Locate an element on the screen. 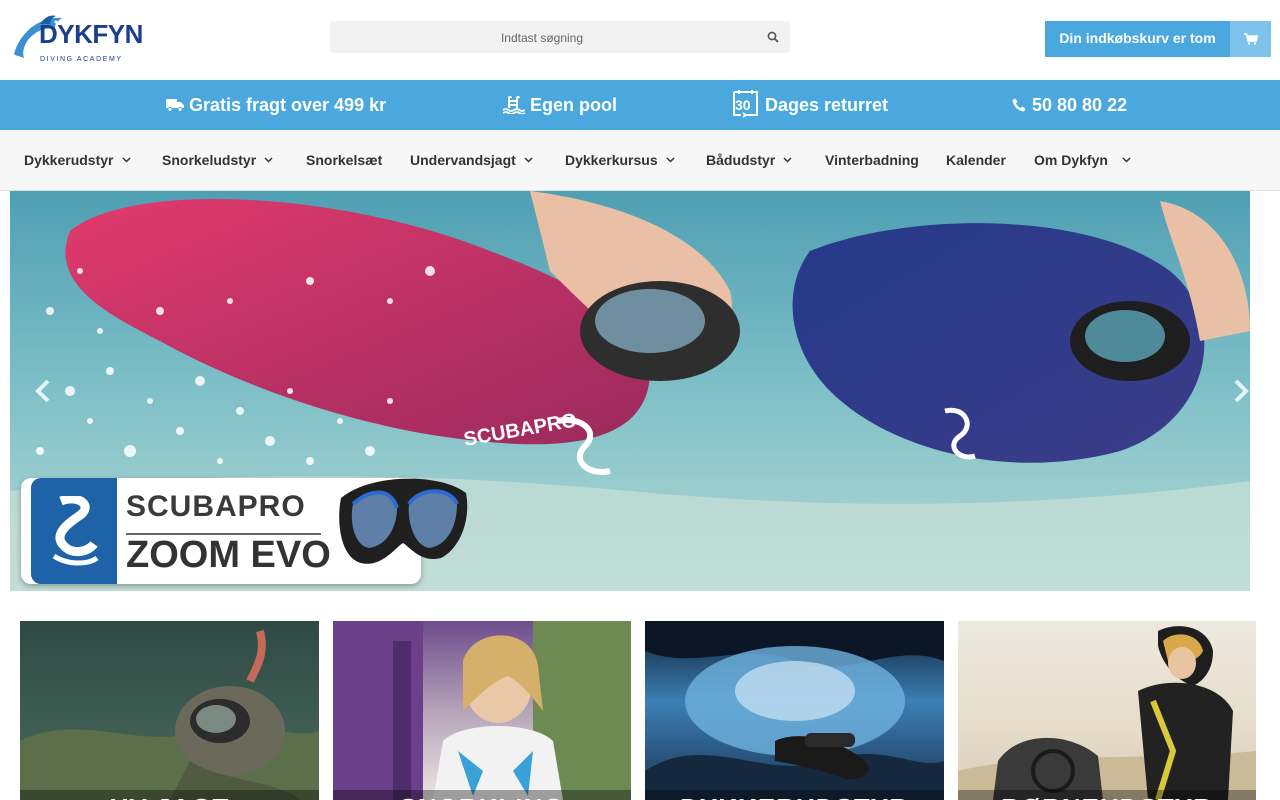 The image size is (1280, 800). scubapro-logo is located at coordinates (74, 531).